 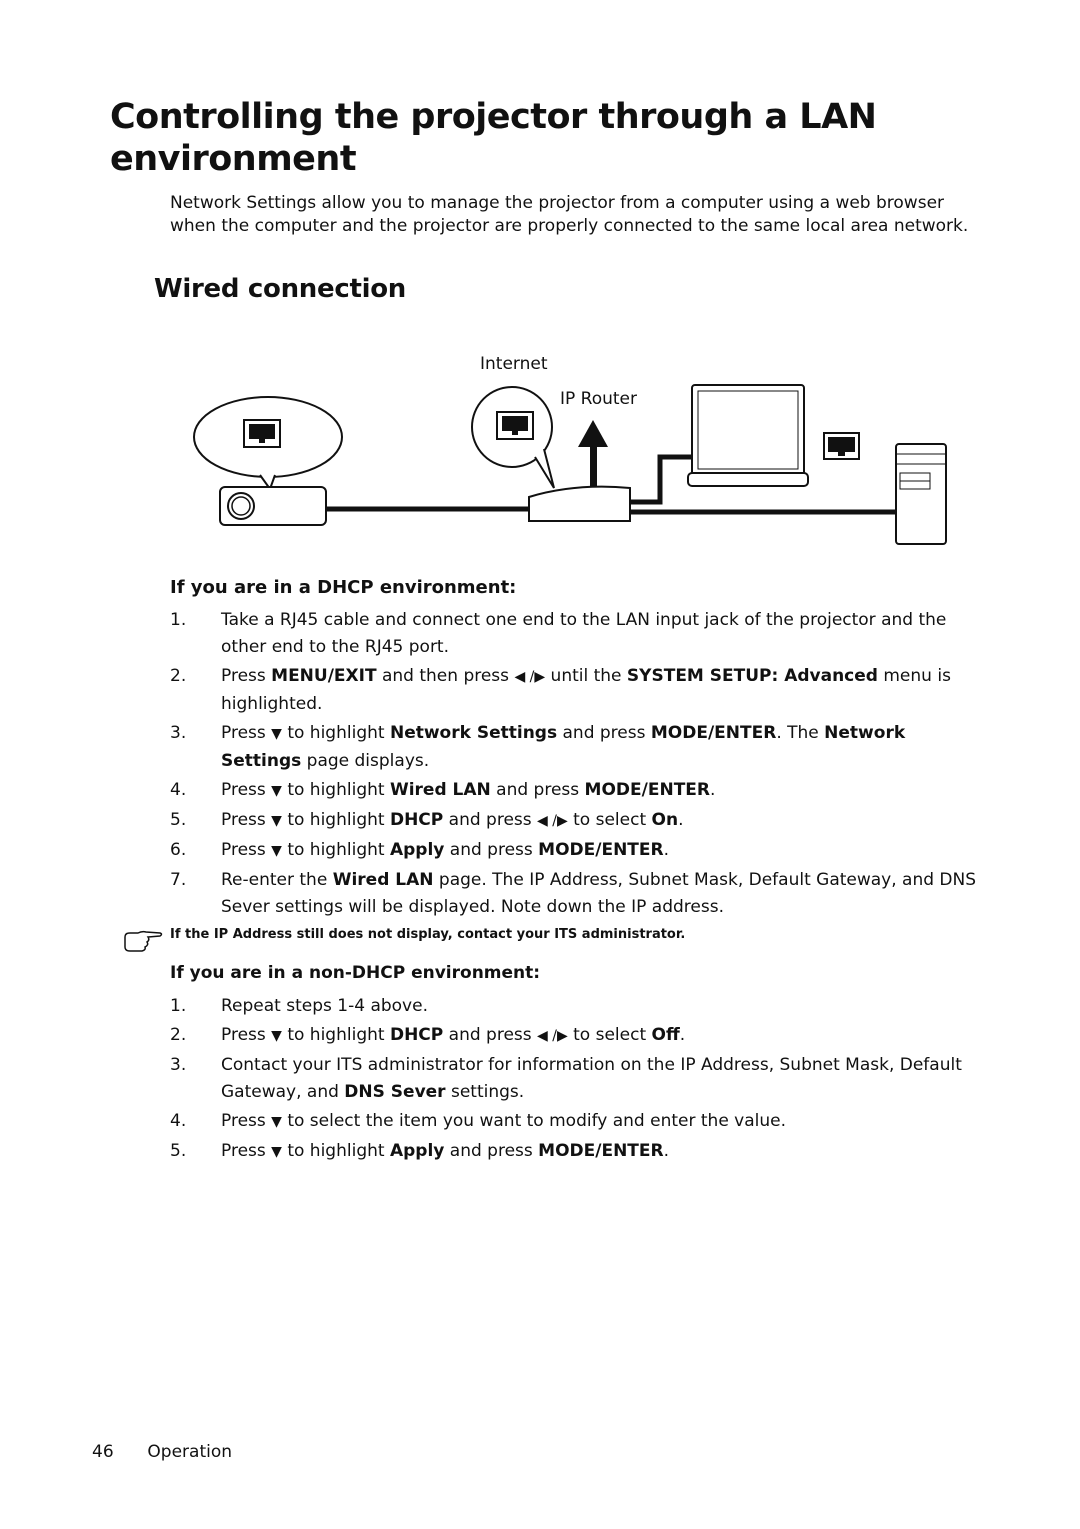 What do you see at coordinates (365, 761) in the screenshot?
I see `step-text: page displays.` at bounding box center [365, 761].